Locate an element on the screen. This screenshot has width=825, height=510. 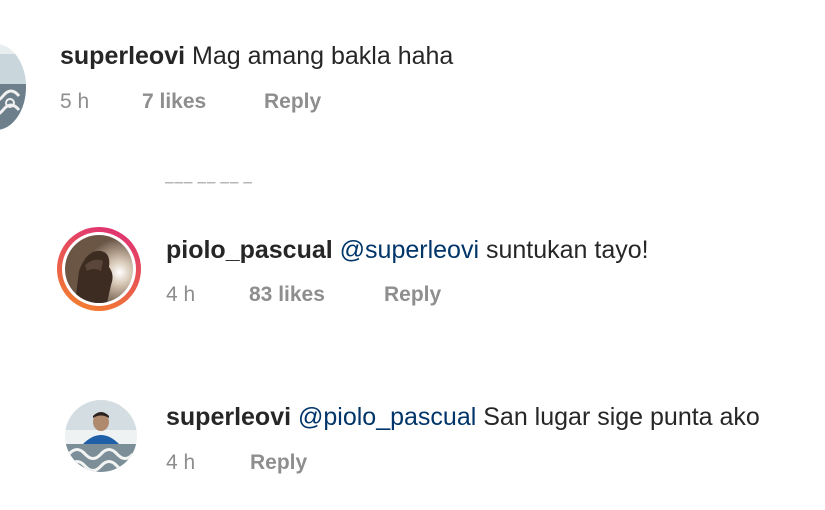
comment-meta: 4 h Reply is located at coordinates (266, 464).